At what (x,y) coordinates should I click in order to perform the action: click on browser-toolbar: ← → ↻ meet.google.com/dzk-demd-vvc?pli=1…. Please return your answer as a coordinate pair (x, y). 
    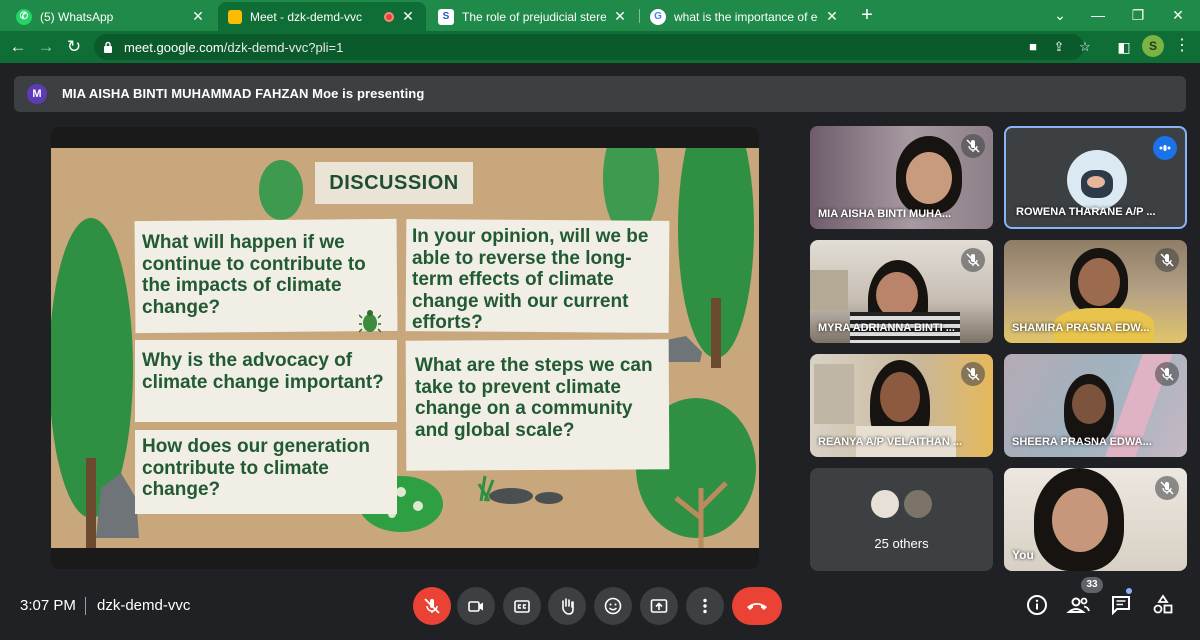
    Looking at the image, I should click on (600, 47).